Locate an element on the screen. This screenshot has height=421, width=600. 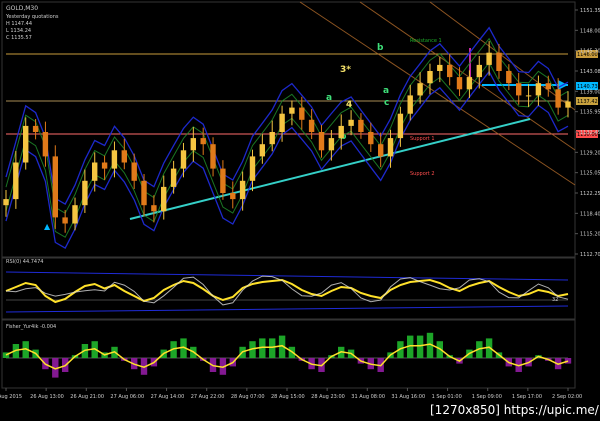
price-badge: 1137.42 is located at coordinates (587, 101).